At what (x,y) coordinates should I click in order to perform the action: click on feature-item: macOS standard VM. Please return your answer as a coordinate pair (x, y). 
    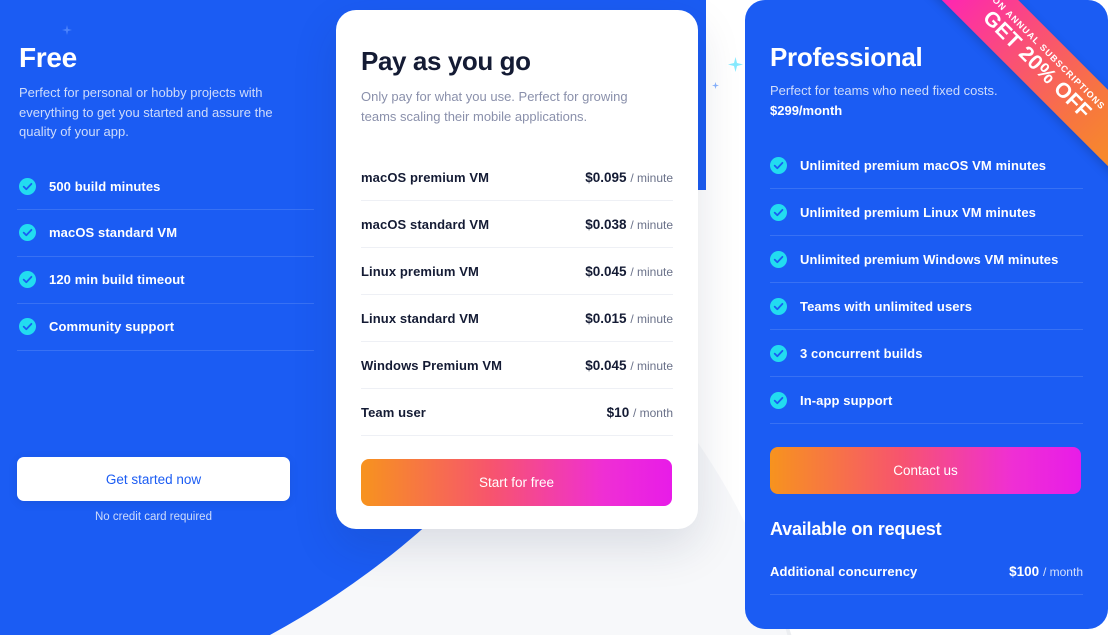
    Looking at the image, I should click on (165, 233).